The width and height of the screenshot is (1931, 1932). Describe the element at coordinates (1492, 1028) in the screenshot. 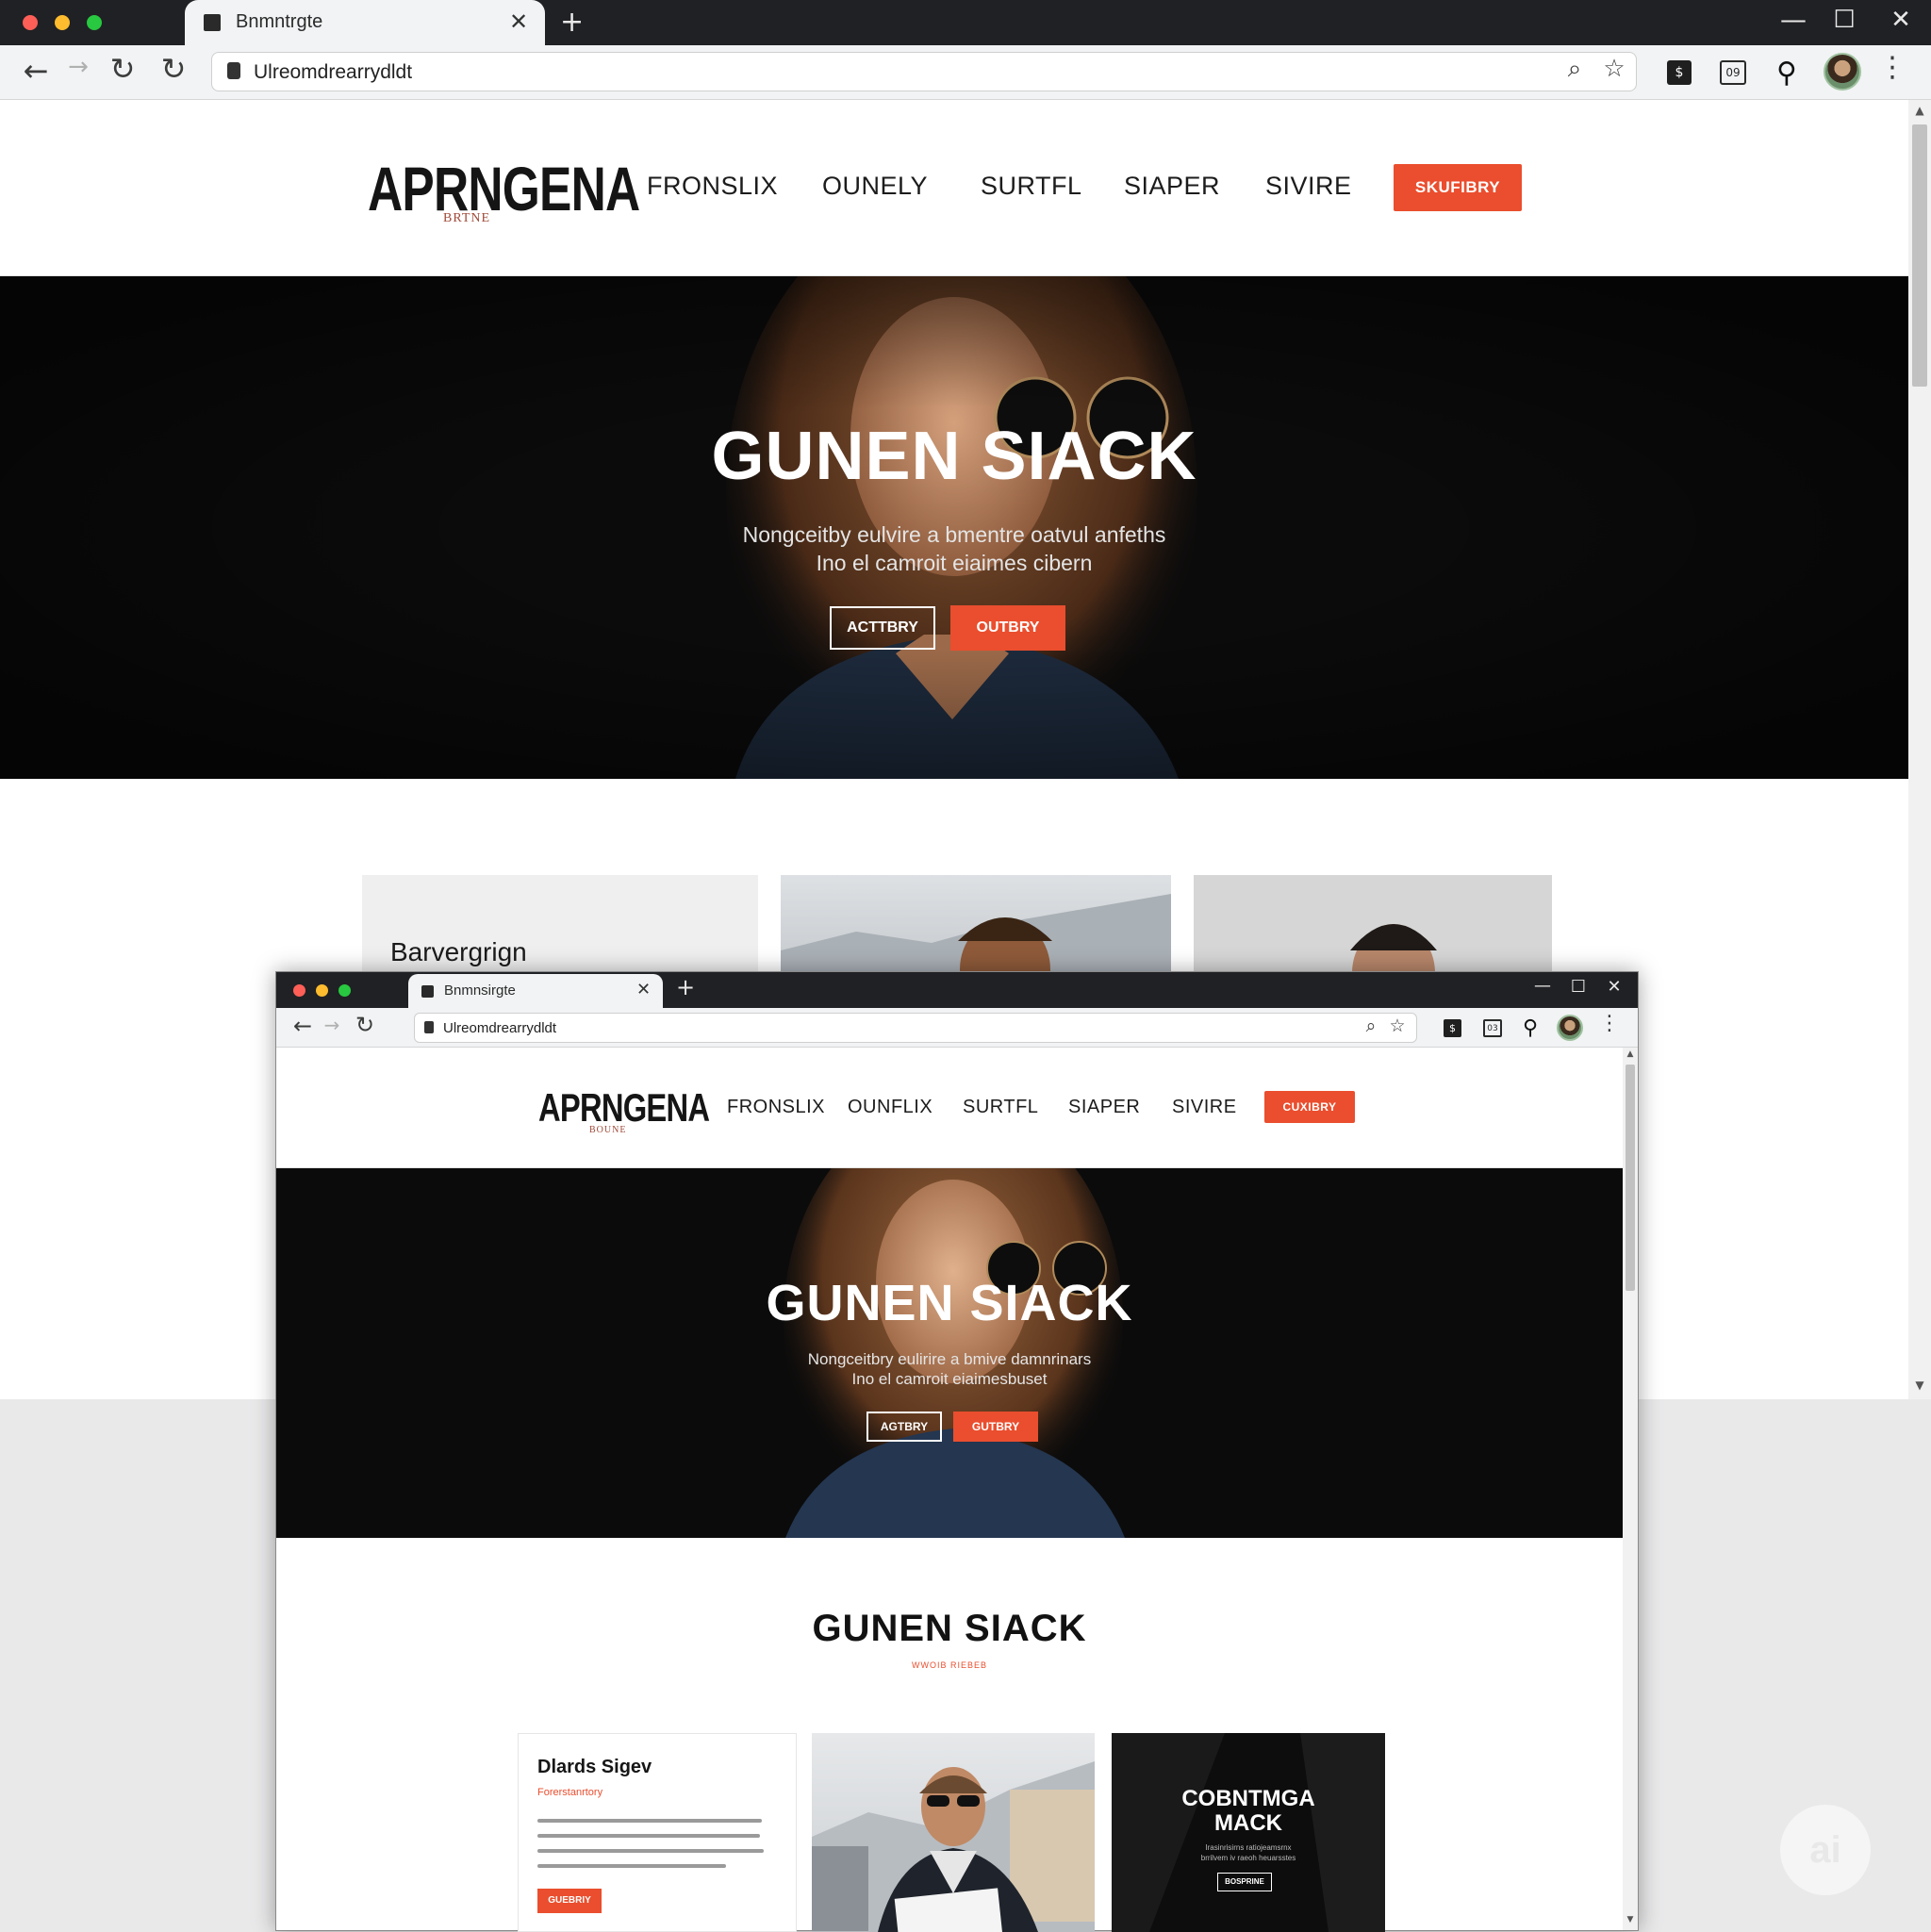

I see `extension-icon-2: 03` at that location.